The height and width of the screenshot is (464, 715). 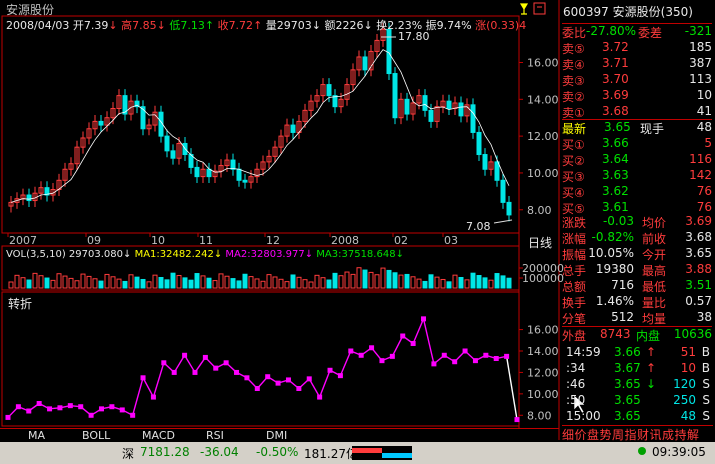 What do you see at coordinates (637, 64) in the screenshot?
I see `ask-row: 卖④ 3.71 387` at bounding box center [637, 64].